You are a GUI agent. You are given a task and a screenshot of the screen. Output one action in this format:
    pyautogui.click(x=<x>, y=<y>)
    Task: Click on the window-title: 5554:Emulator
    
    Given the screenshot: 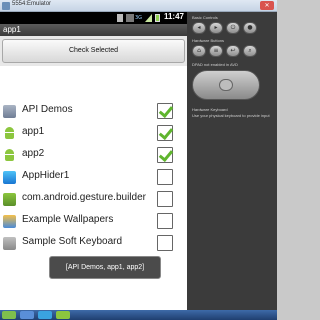 What is the action you would take?
    pyautogui.click(x=32, y=4)
    